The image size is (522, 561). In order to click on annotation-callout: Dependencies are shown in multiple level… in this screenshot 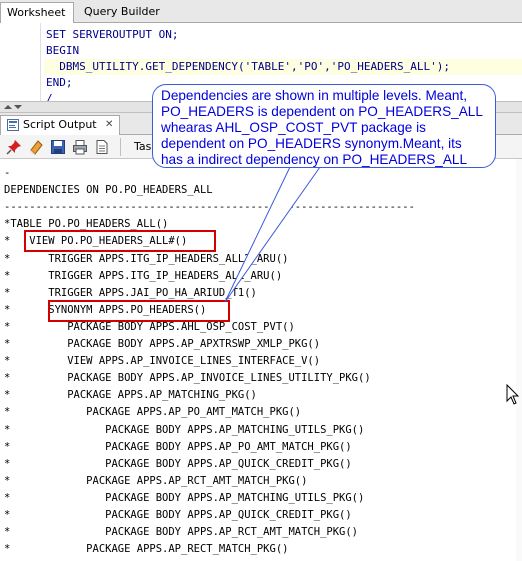, I will do `click(324, 126)`.